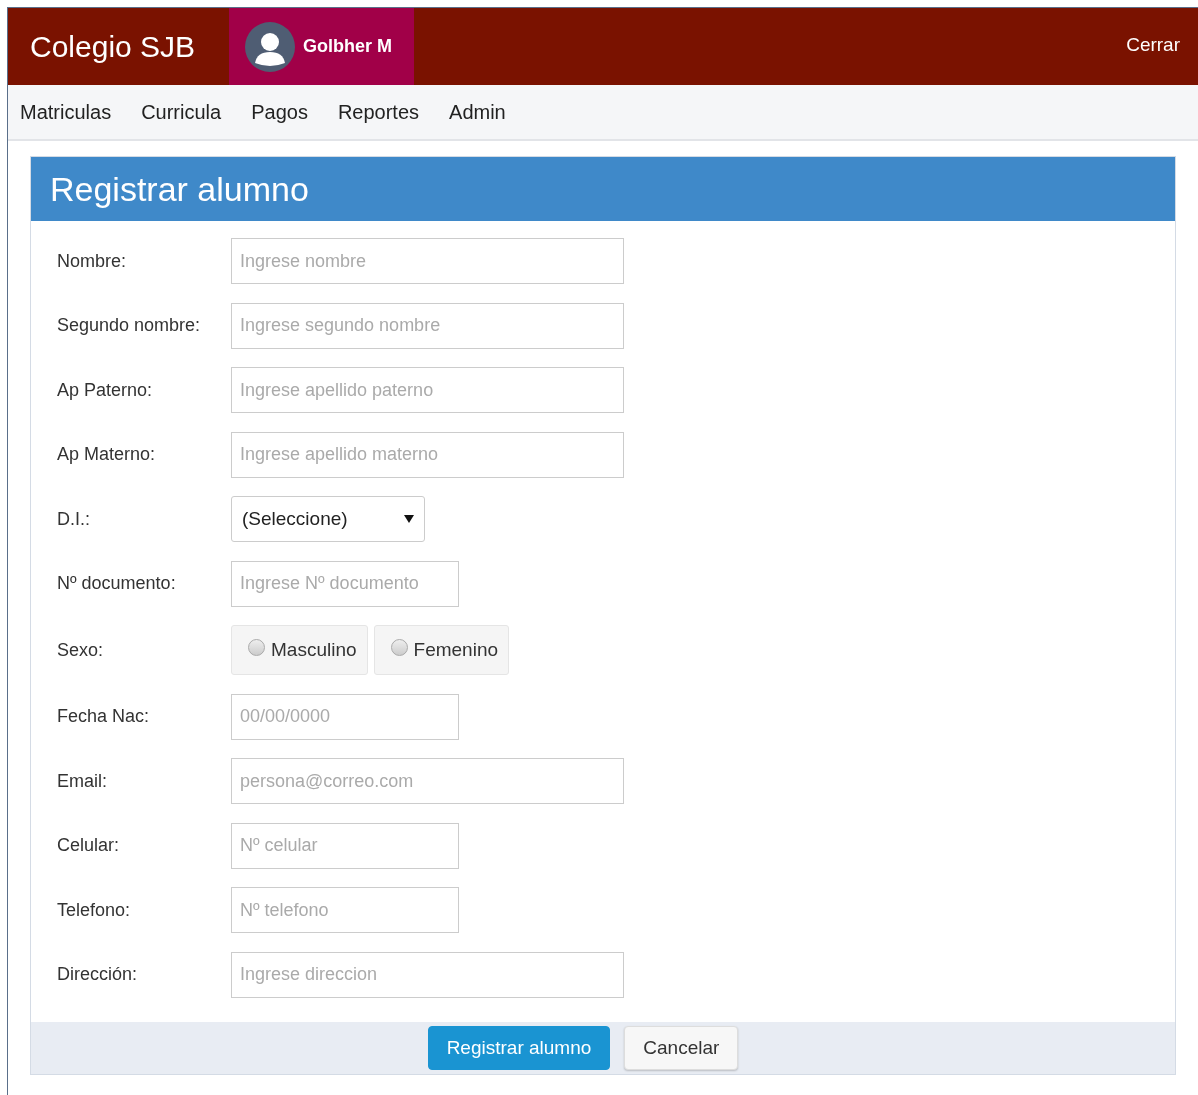 This screenshot has width=1198, height=1095. I want to click on field-label: Telefono:, so click(94, 910).